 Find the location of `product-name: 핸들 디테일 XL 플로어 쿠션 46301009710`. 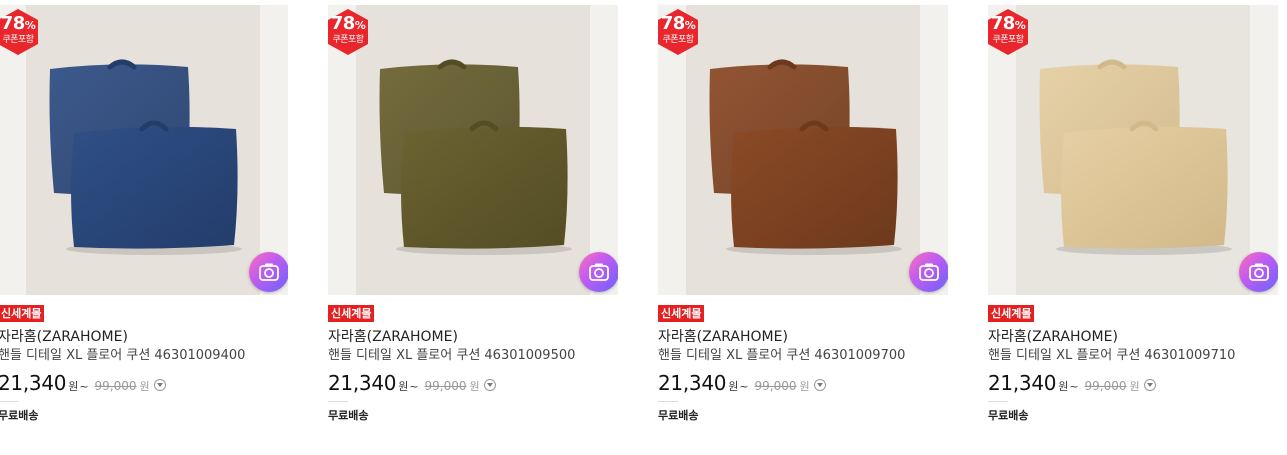

product-name: 핸들 디테일 XL 플로어 쿠션 46301009710 is located at coordinates (1111, 355).